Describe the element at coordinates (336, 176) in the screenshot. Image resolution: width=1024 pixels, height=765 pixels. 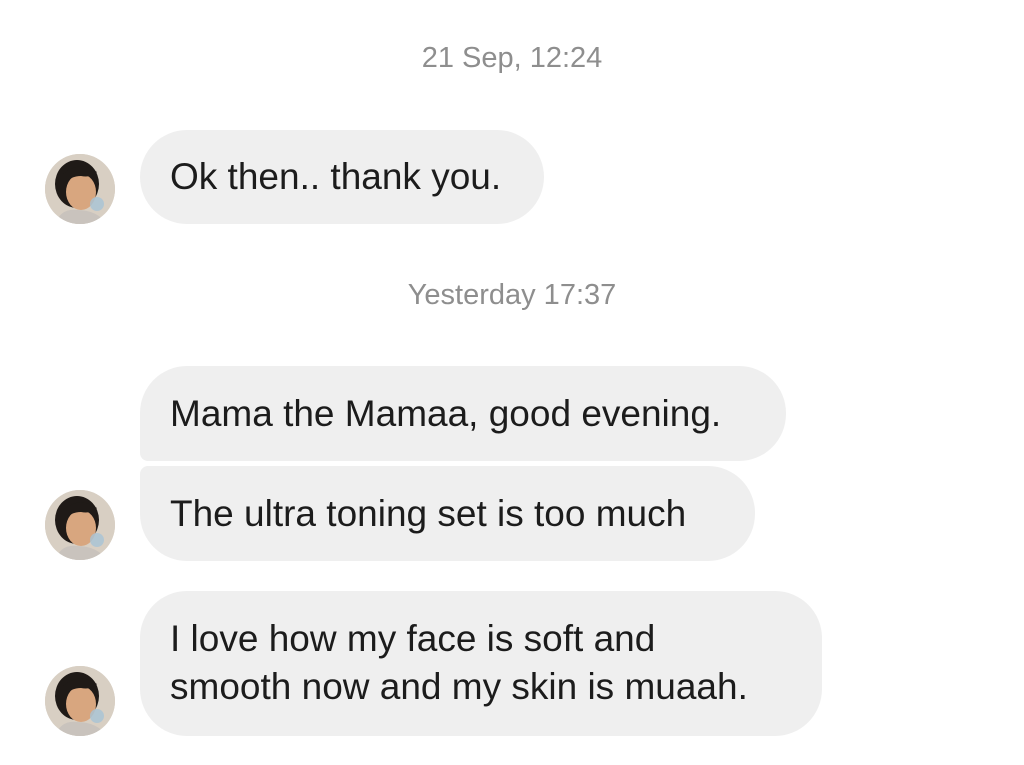
I see `message-text: Ok then.. thank you.` at that location.